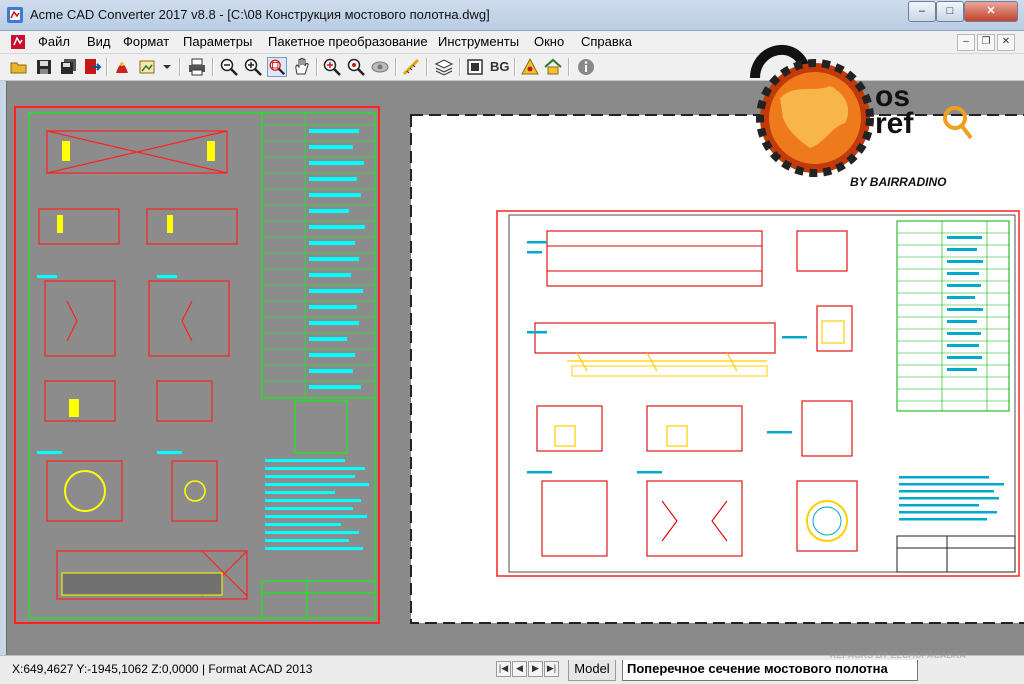  I want to click on app-icon, so click(15, 15).